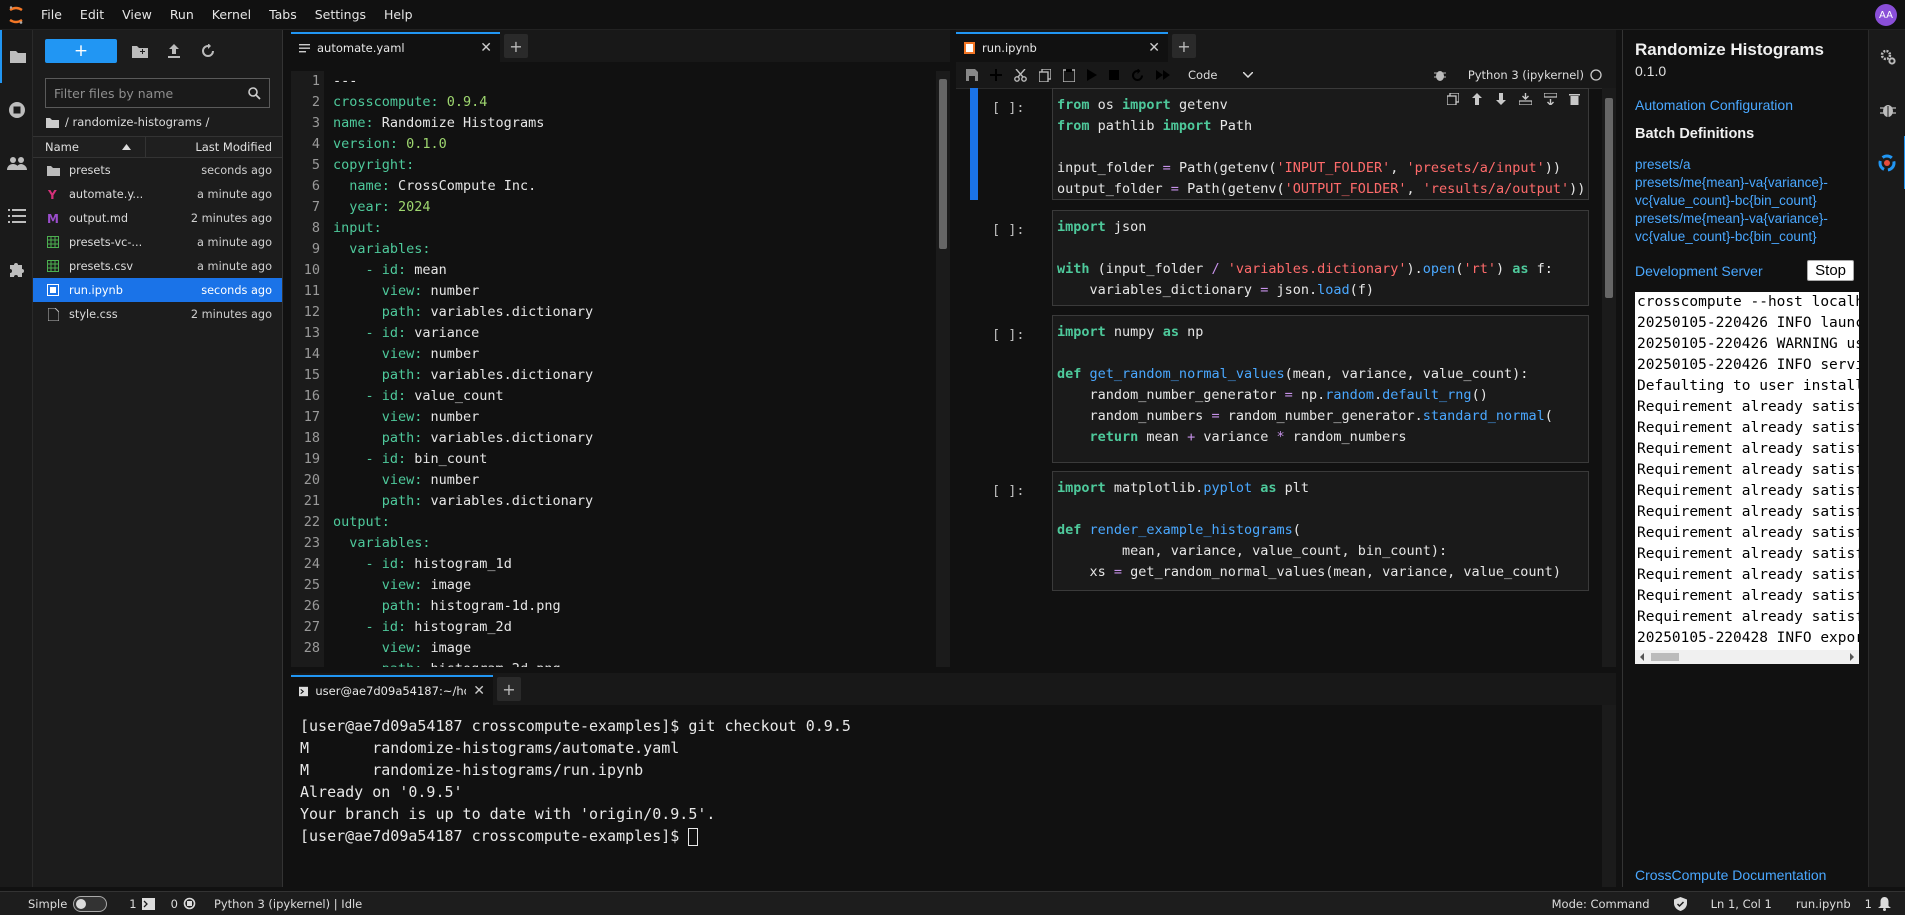 The image size is (1905, 915). What do you see at coordinates (174, 51) in the screenshot?
I see `upload-button` at bounding box center [174, 51].